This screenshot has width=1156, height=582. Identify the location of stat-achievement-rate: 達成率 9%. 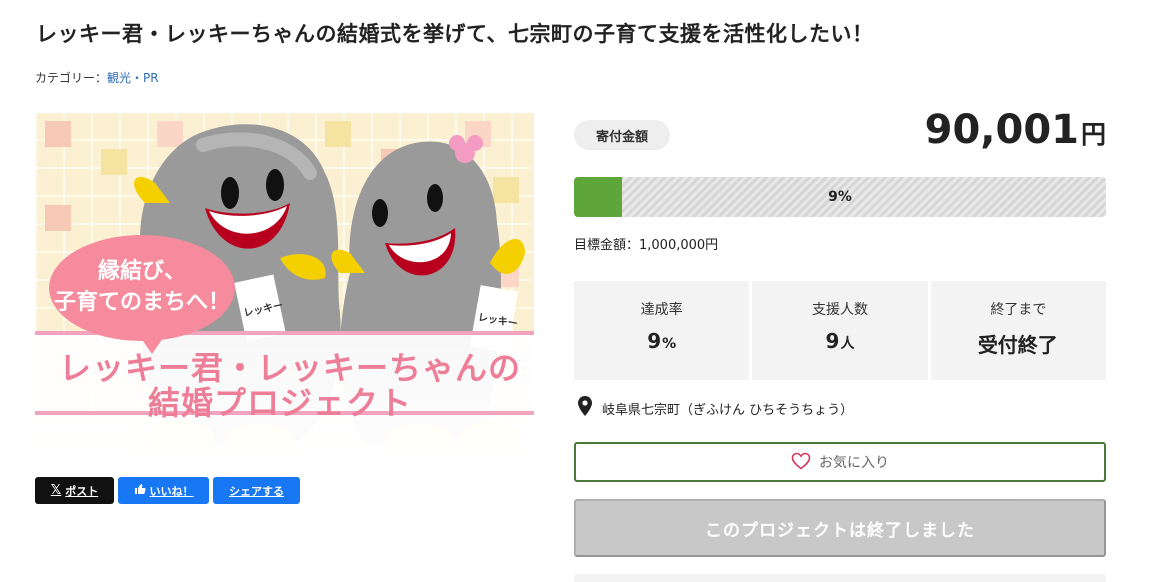
(662, 330).